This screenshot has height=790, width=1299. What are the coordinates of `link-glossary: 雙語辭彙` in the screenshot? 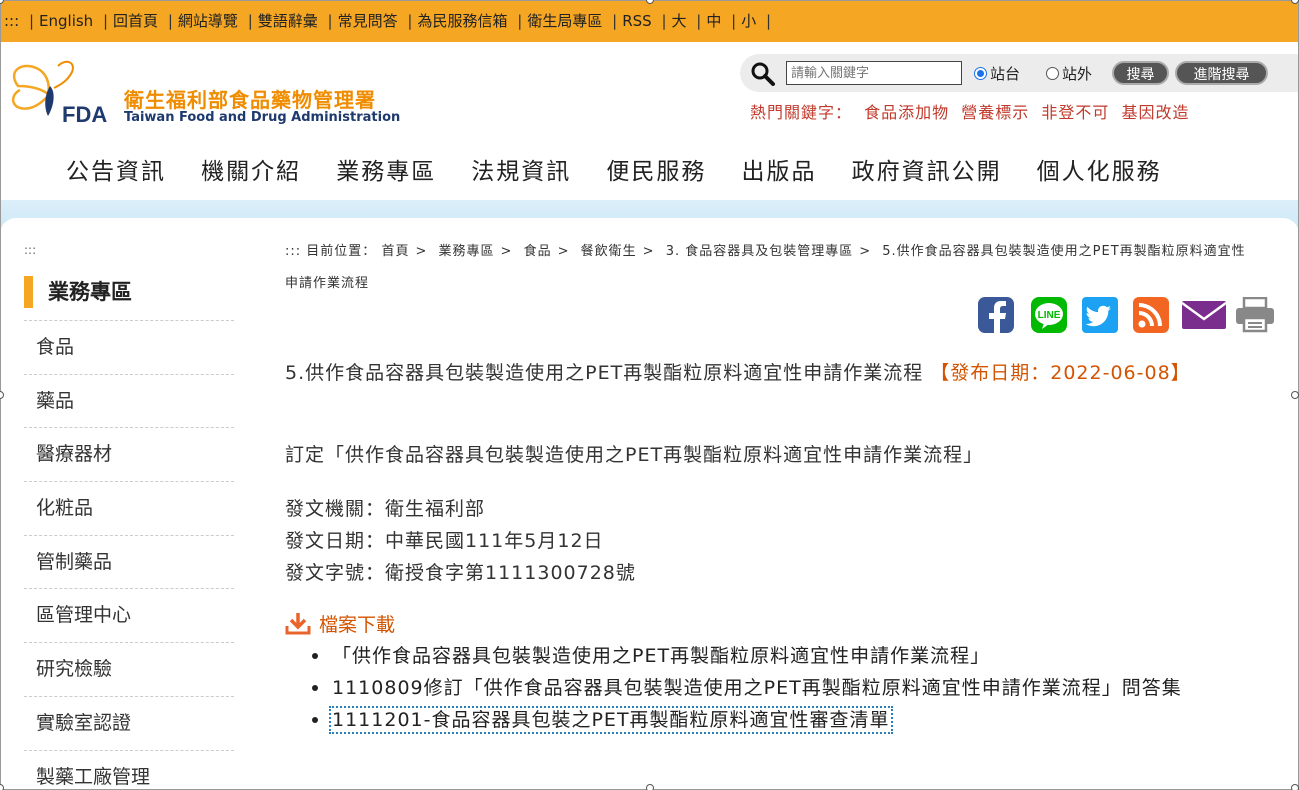 It's located at (288, 21).